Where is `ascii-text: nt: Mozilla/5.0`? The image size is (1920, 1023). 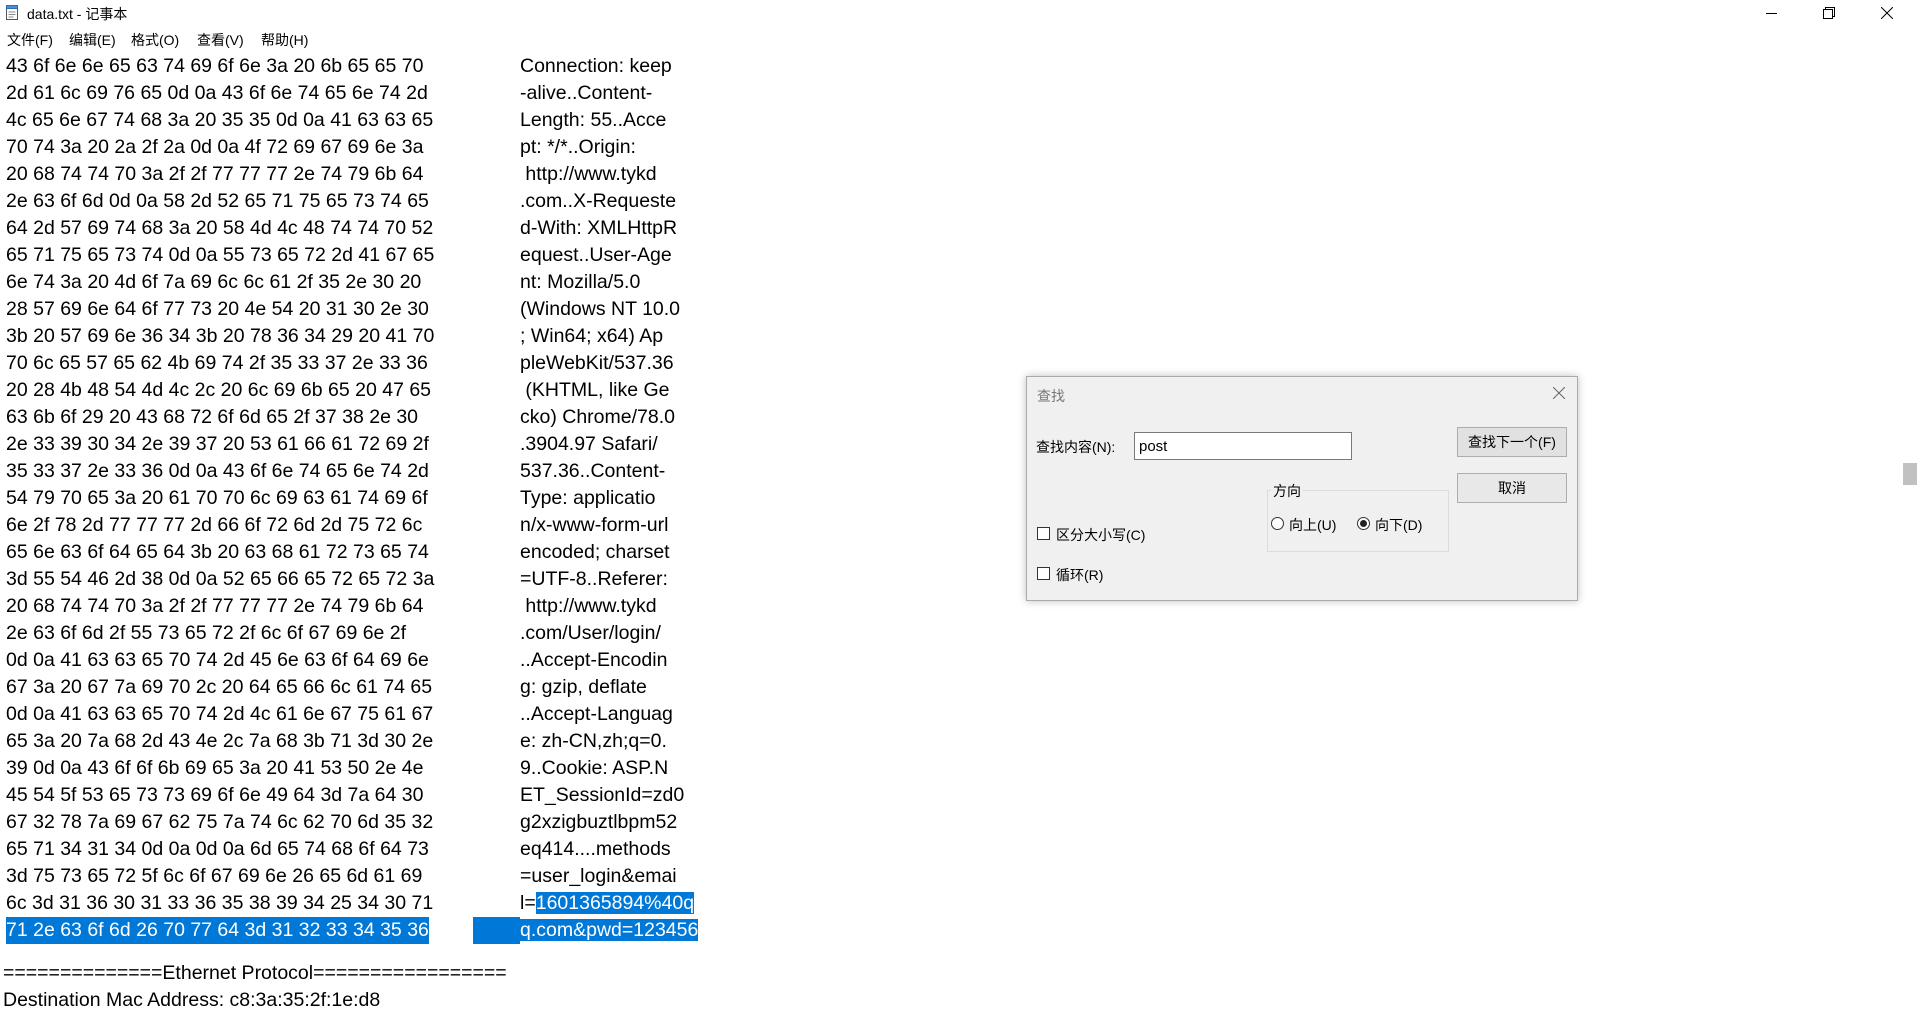 ascii-text: nt: Mozilla/5.0 is located at coordinates (580, 282).